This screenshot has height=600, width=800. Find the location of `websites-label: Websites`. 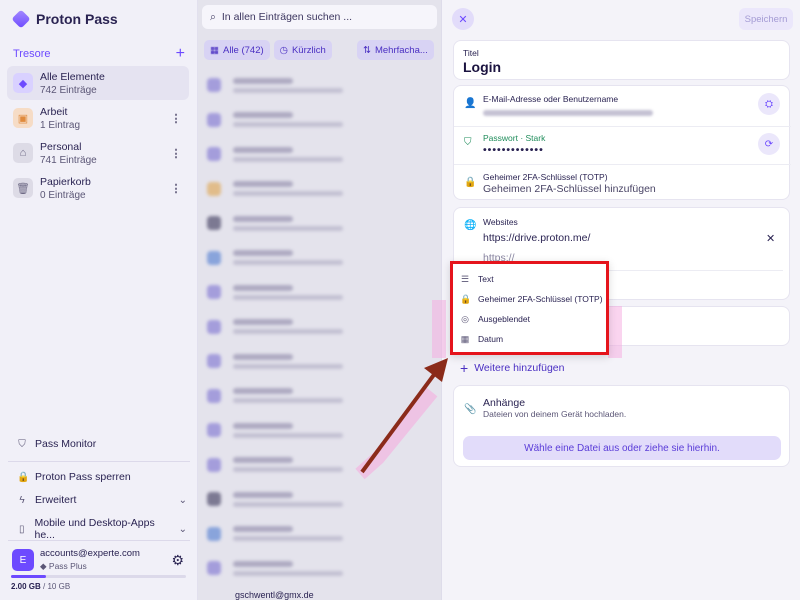

websites-label: Websites is located at coordinates (500, 222).